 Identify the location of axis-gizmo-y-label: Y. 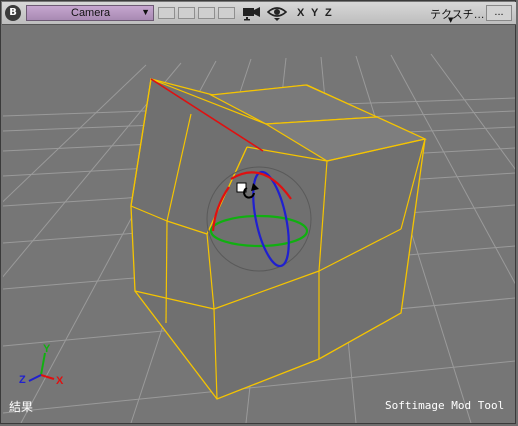
(47, 349).